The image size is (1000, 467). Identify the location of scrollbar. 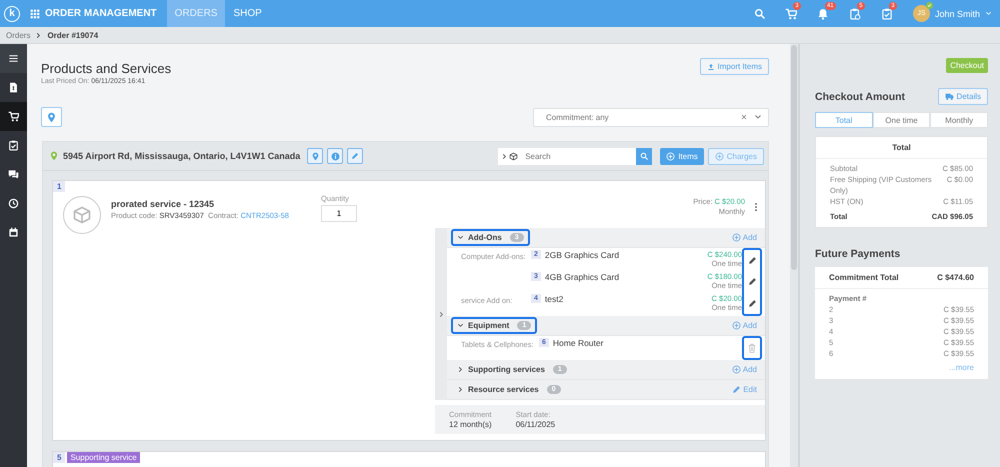
(794, 255).